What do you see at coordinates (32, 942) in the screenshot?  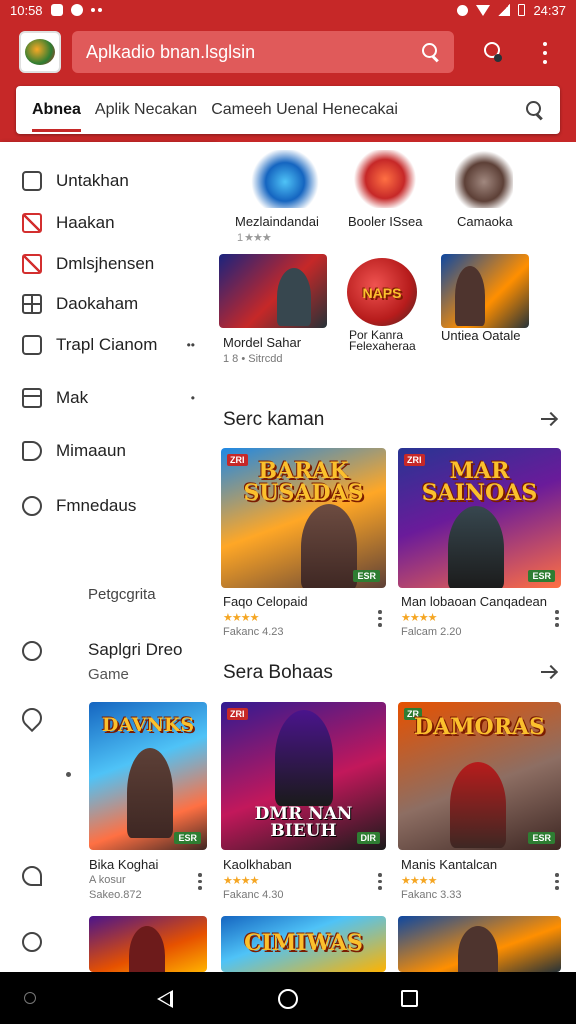 I see `history-icon` at bounding box center [32, 942].